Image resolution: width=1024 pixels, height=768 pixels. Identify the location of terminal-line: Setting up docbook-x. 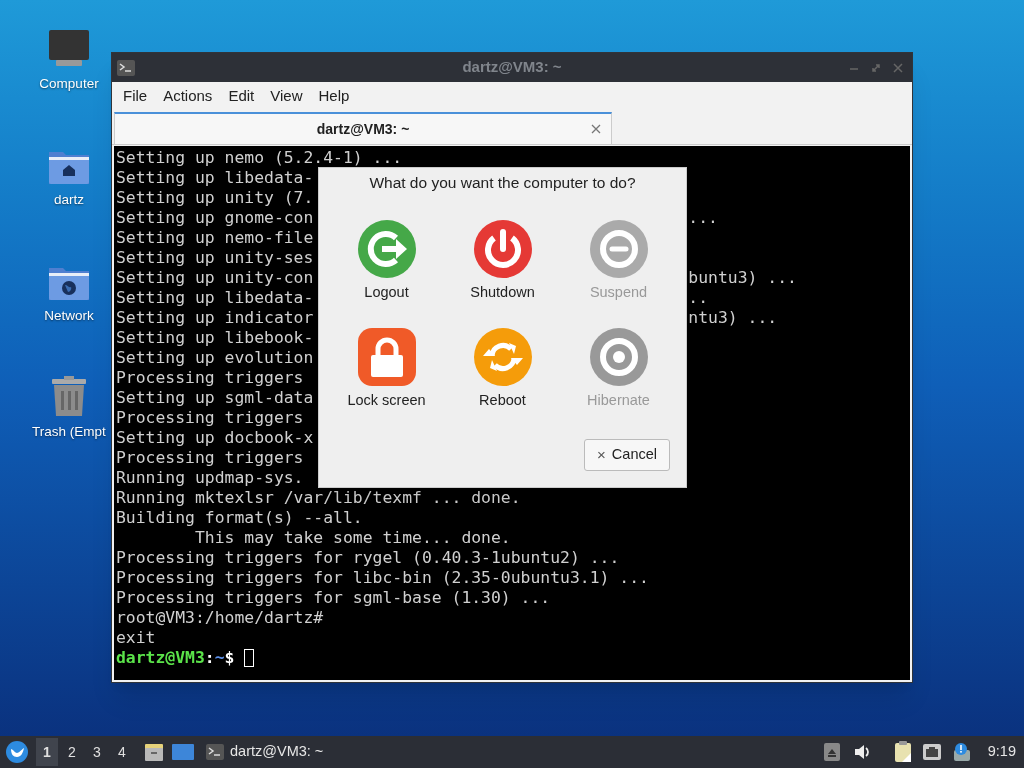
(215, 437).